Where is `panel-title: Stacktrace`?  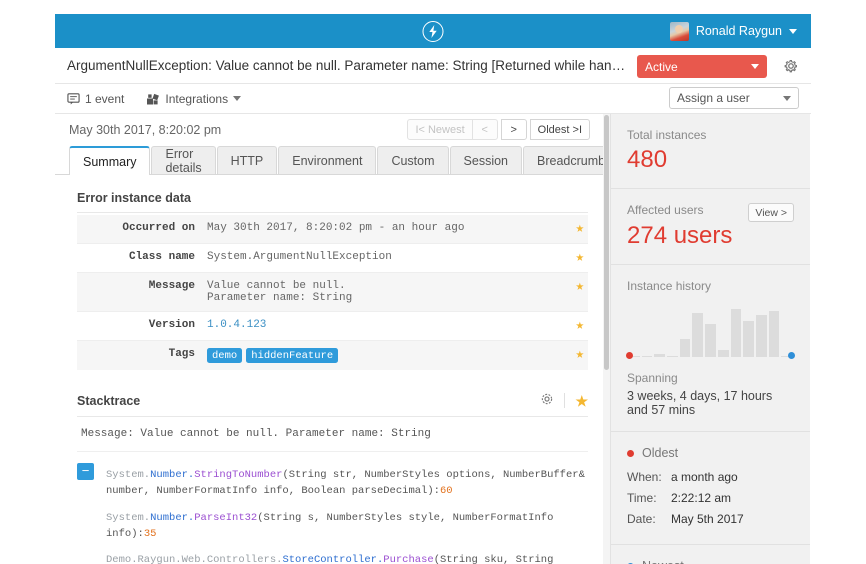 panel-title: Stacktrace is located at coordinates (109, 400).